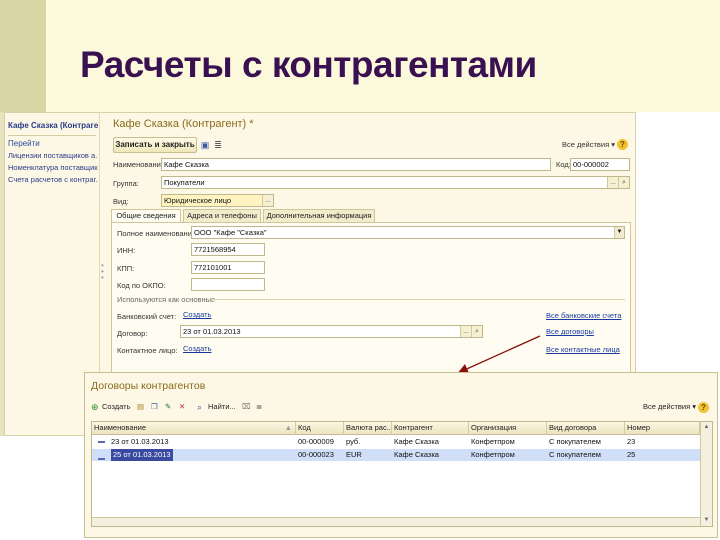  I want to click on kind-value: Юридическое лицо, so click(198, 200).